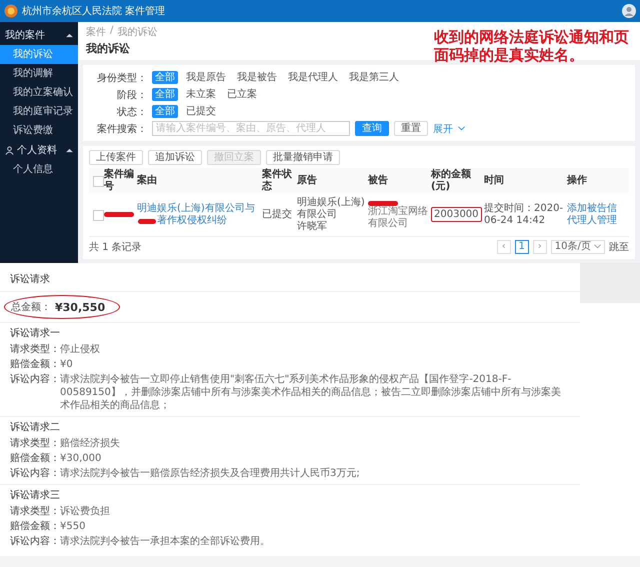 This screenshot has height=567, width=640. Describe the element at coordinates (85, 511) in the screenshot. I see `field-value: 诉讼费负担` at that location.